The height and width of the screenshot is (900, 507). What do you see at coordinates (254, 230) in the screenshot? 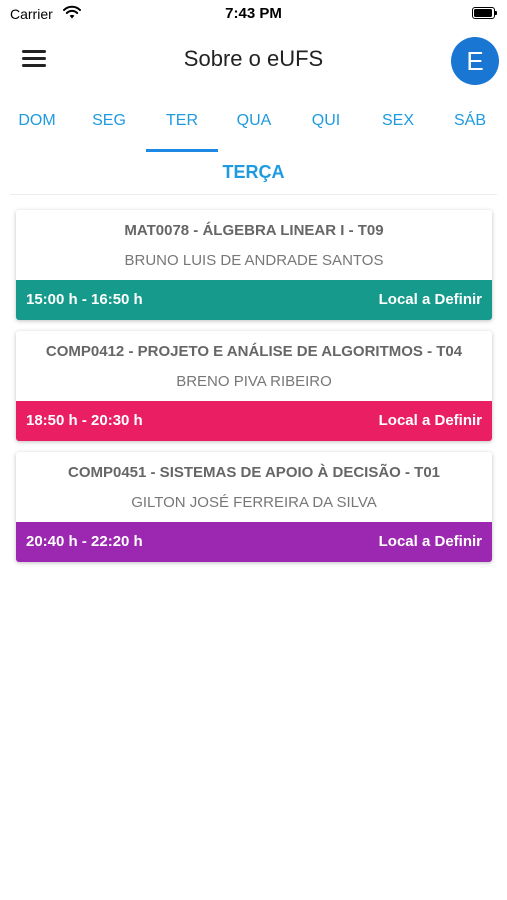
I see `class-title: MAT0078 - ÁLGEBRA LINEAR I - T09` at bounding box center [254, 230].